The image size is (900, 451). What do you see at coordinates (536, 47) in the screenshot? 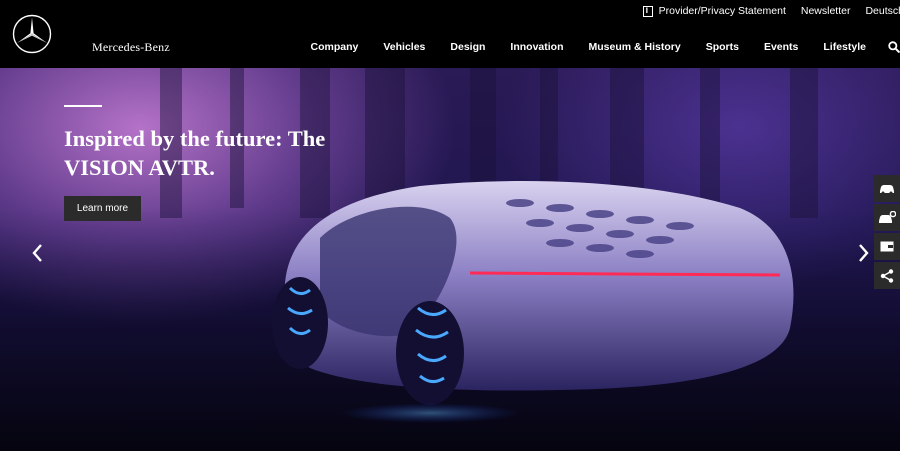
I see `nav-innovation: Innovation` at bounding box center [536, 47].